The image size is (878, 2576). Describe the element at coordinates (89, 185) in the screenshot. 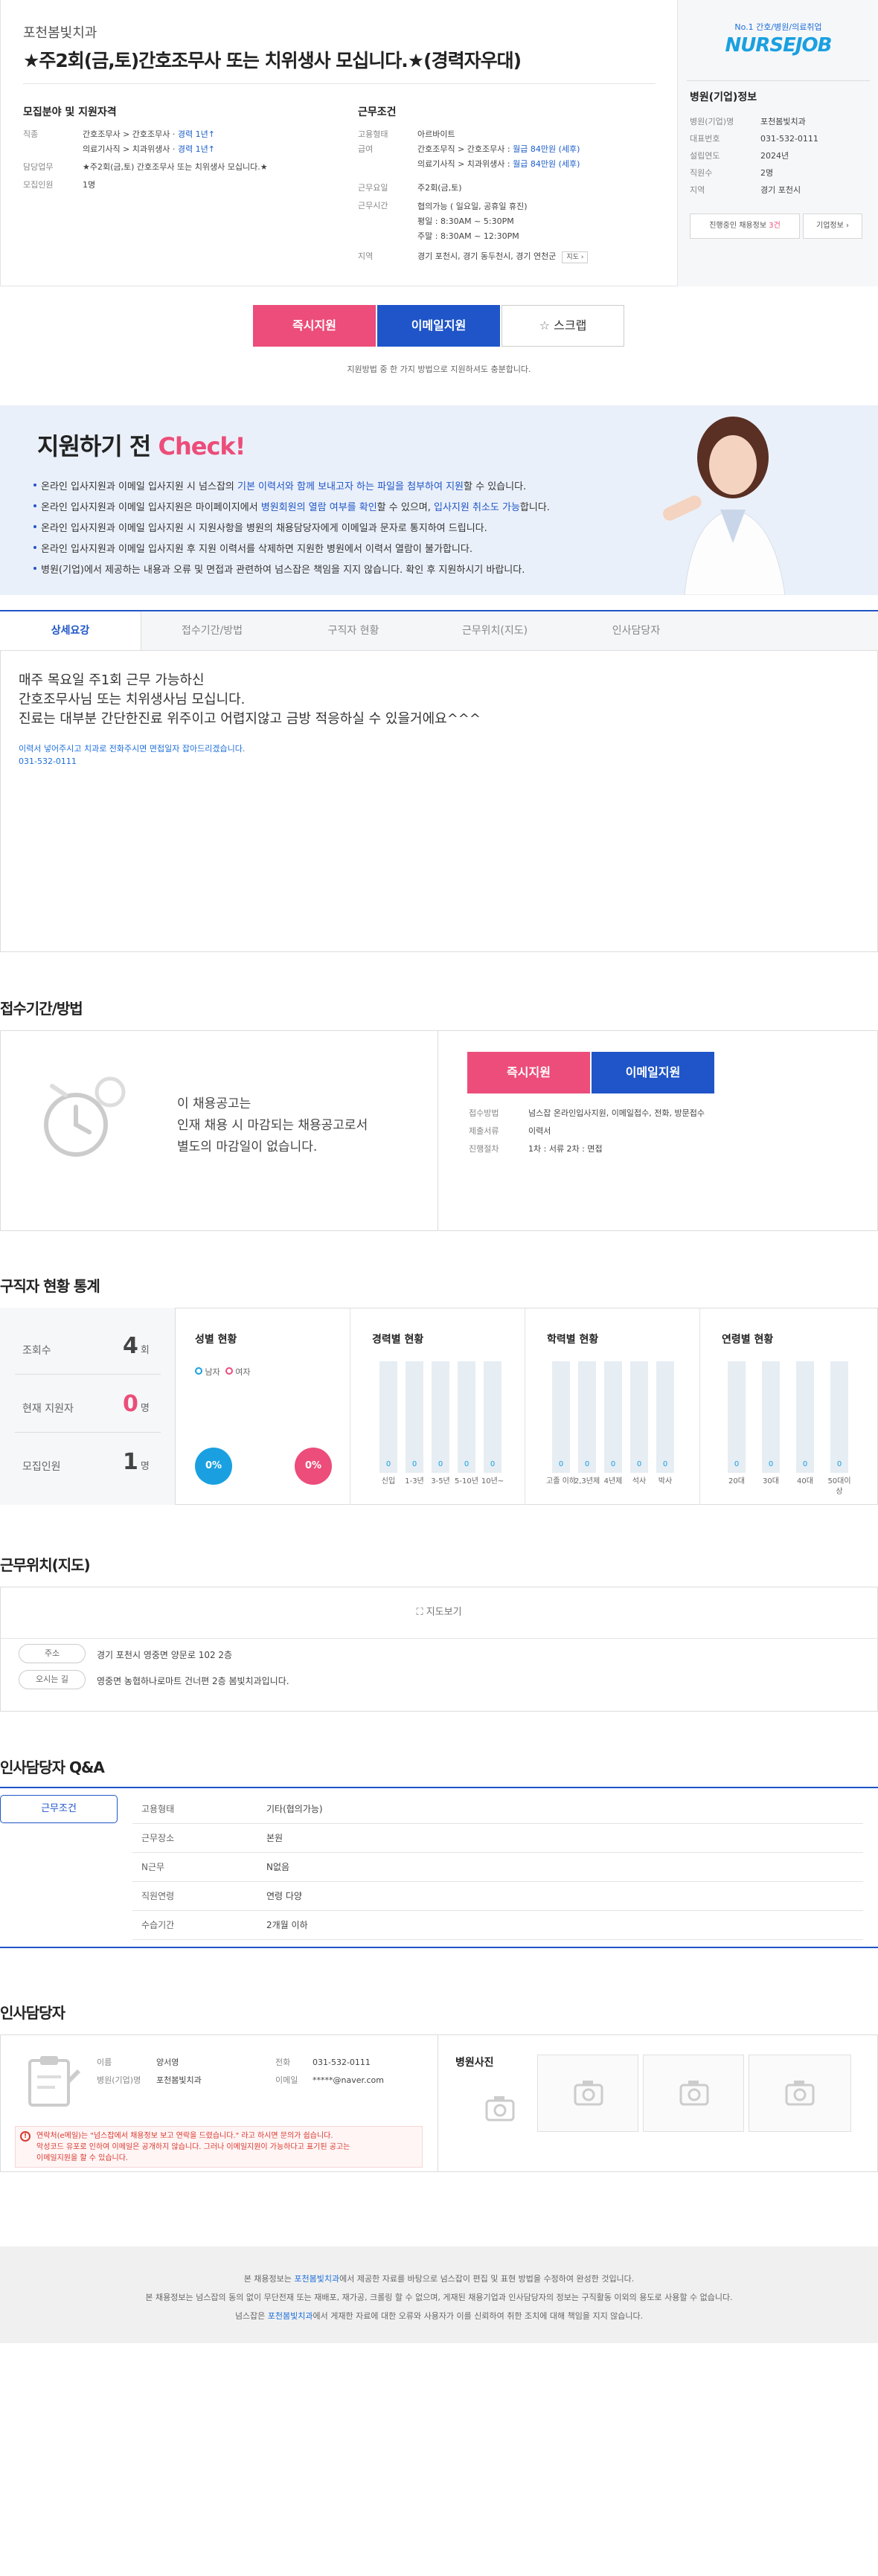

I see `qual-value: 1명` at that location.